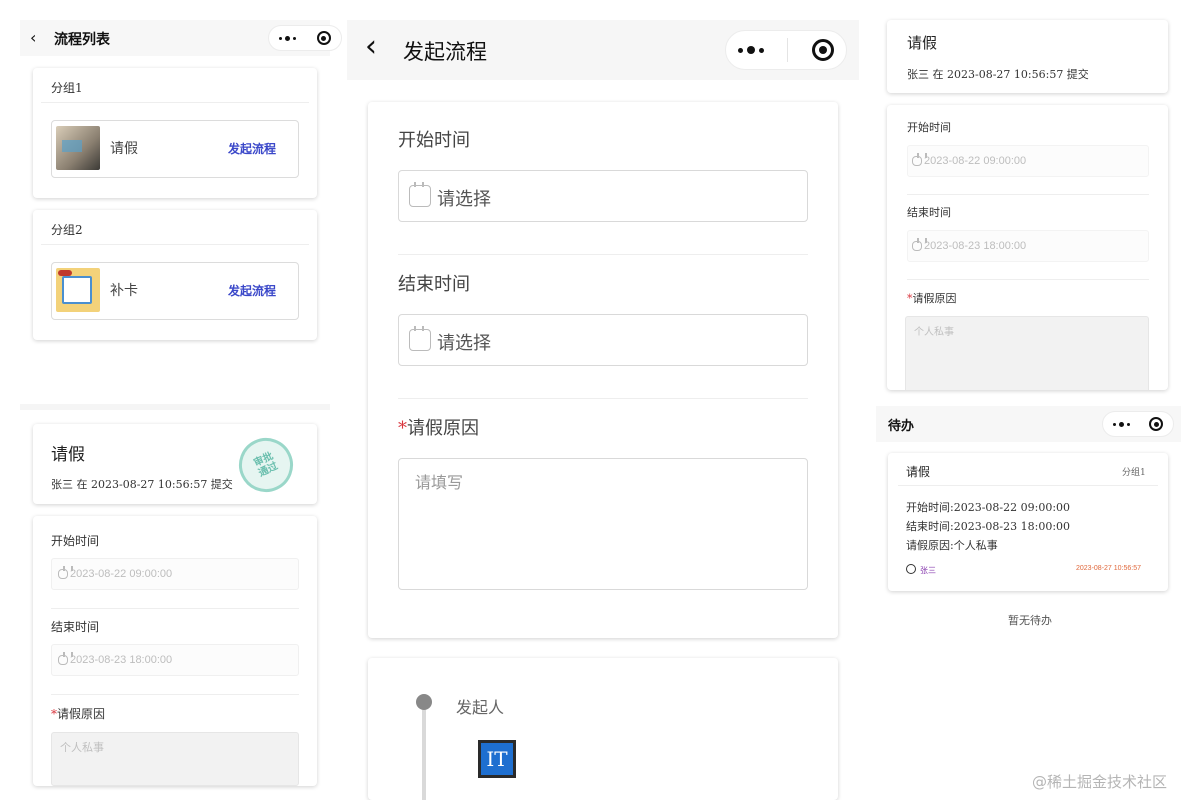 The height and width of the screenshot is (800, 1200). Describe the element at coordinates (1030, 620) in the screenshot. I see `empty-todo-text: 暂无待办` at that location.